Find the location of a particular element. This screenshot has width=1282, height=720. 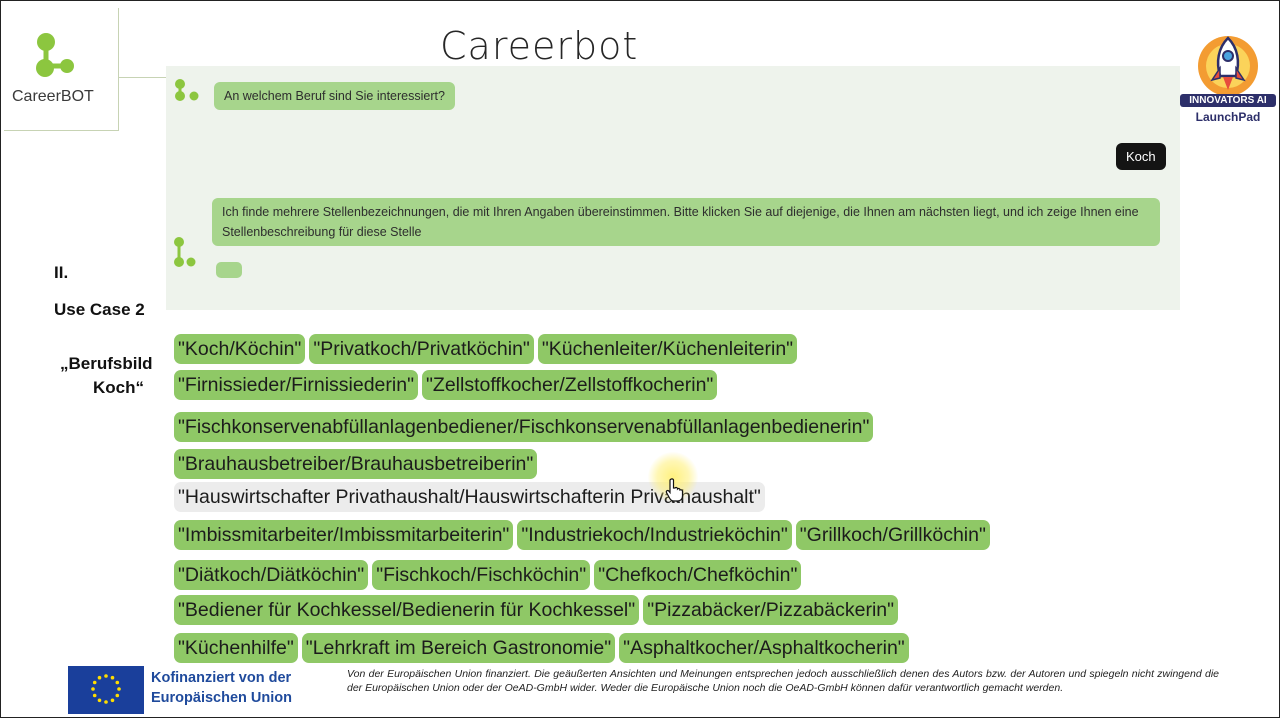

job-option-chip: "Privatkoch/Privatköchin" is located at coordinates (421, 349).